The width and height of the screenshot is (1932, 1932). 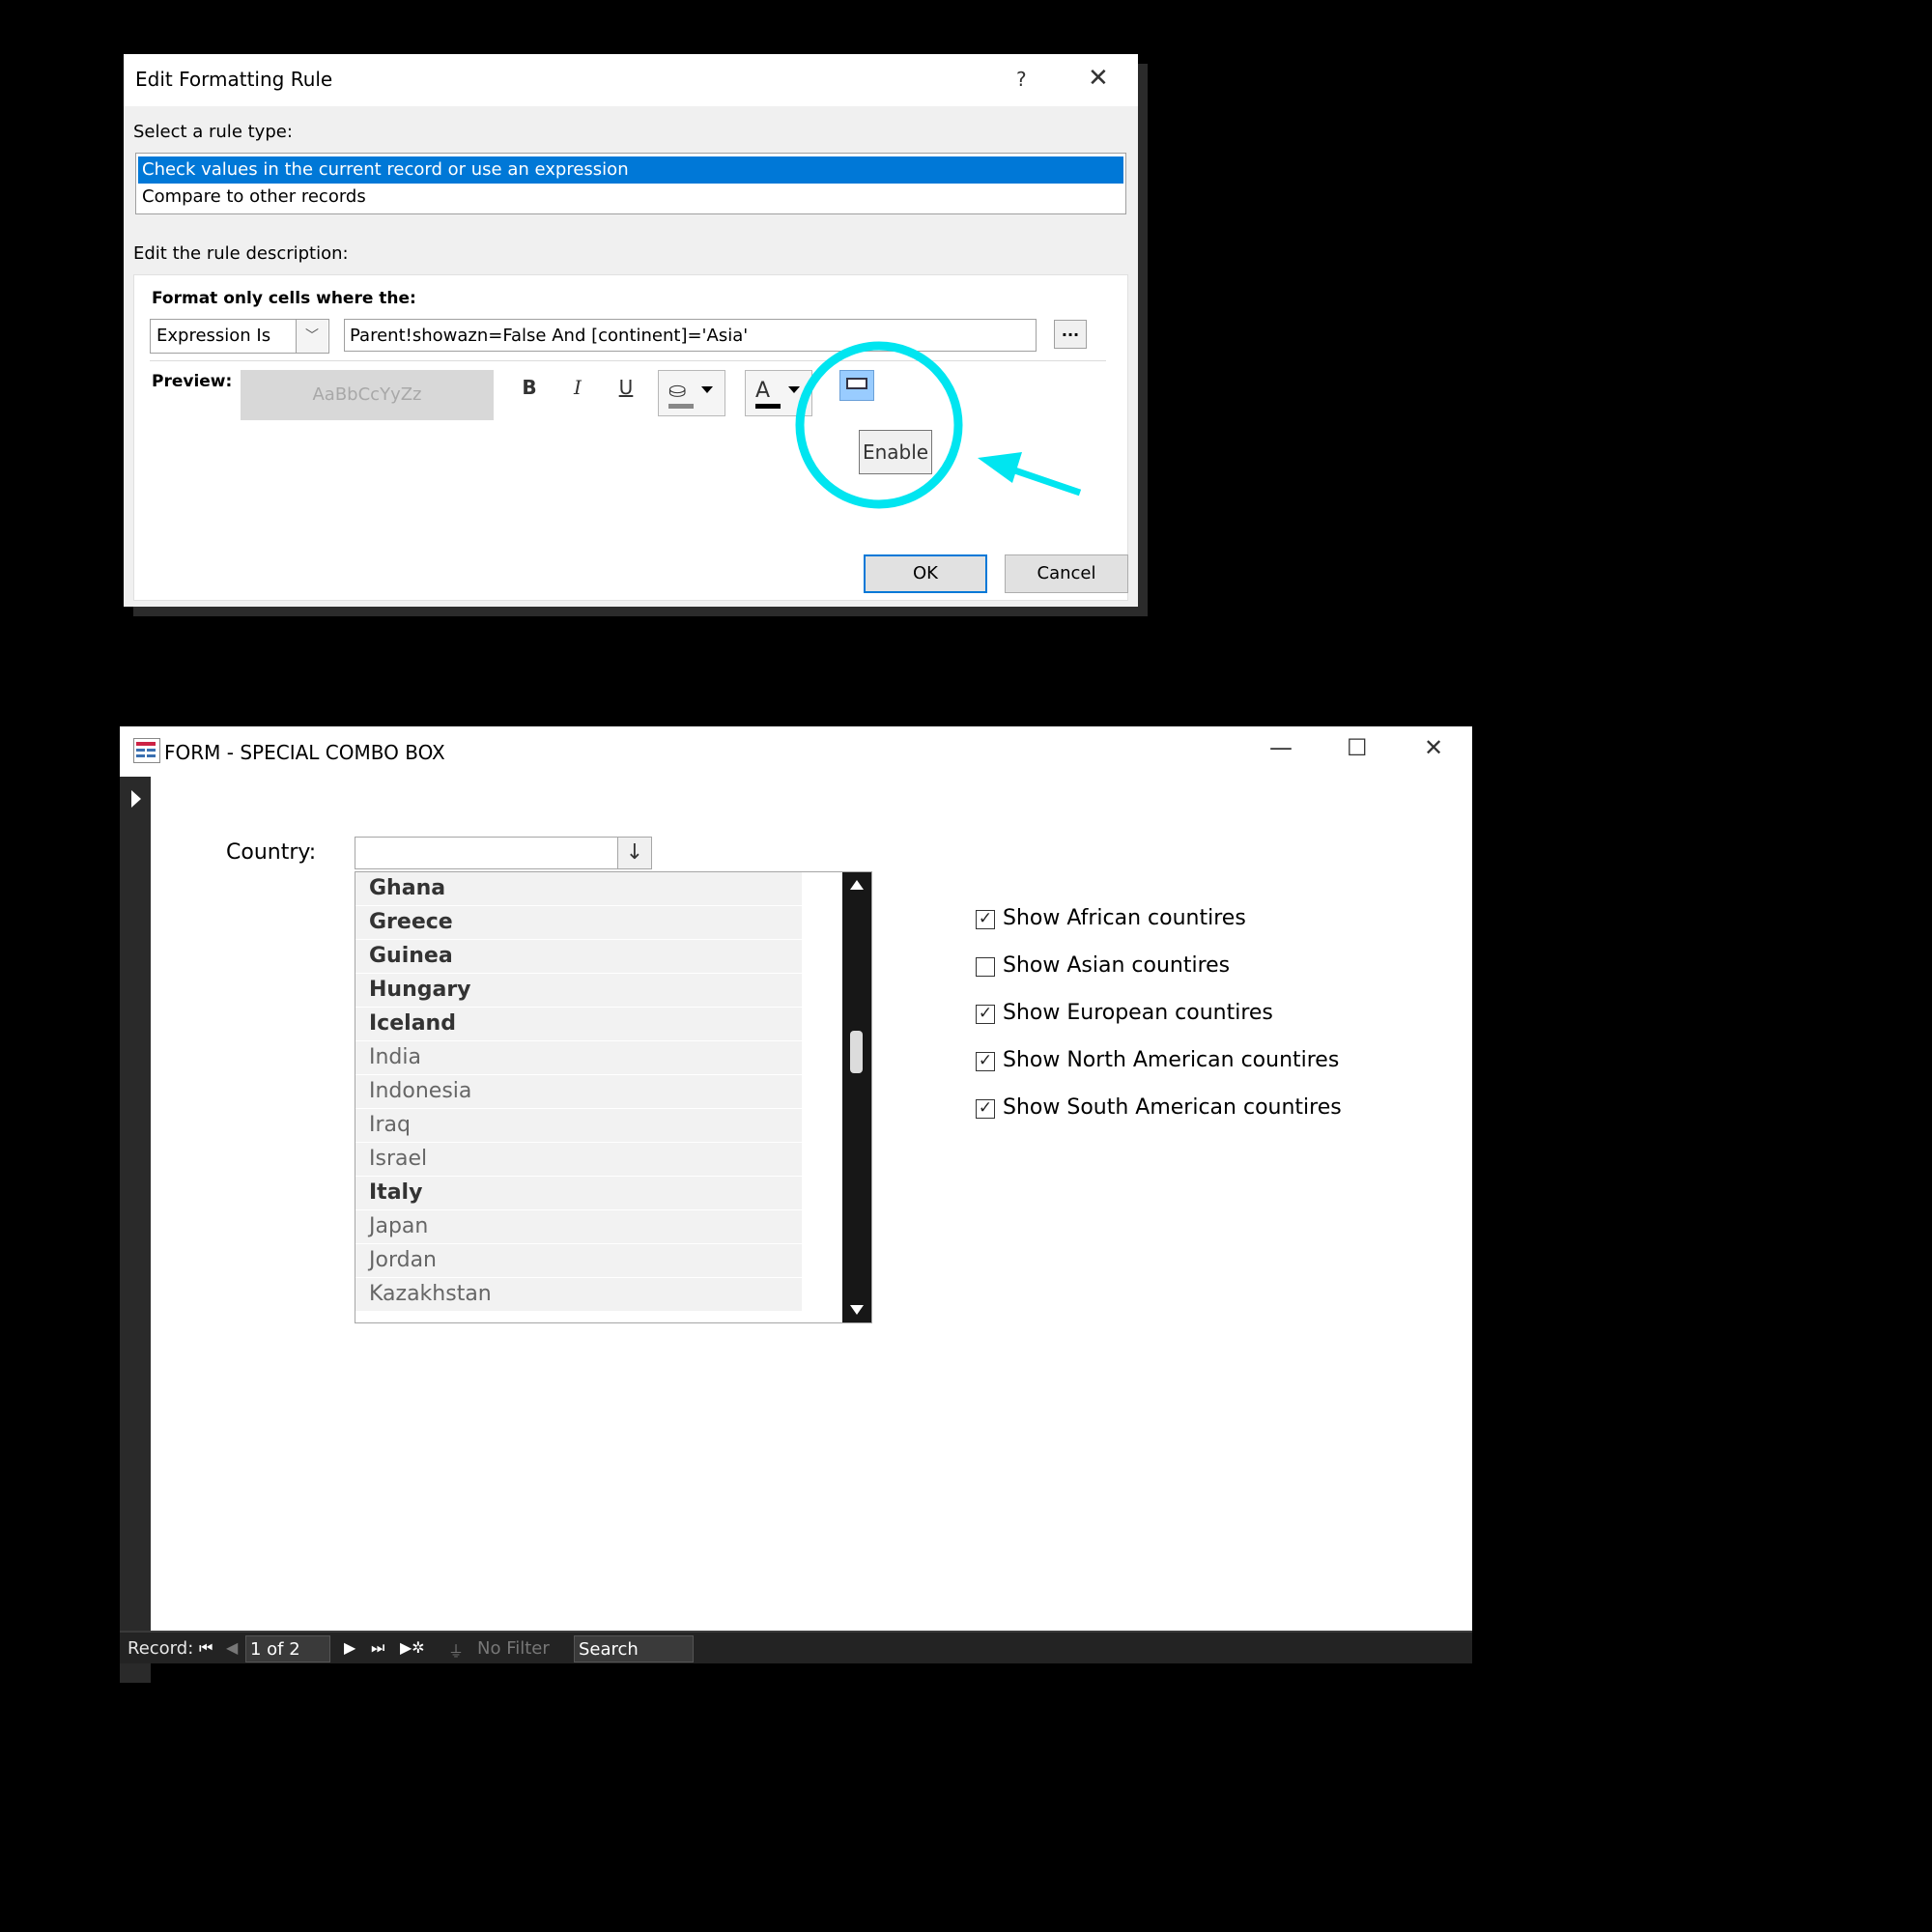 What do you see at coordinates (284, 298) in the screenshot?
I see `format-only-label: Format only cells where the:` at bounding box center [284, 298].